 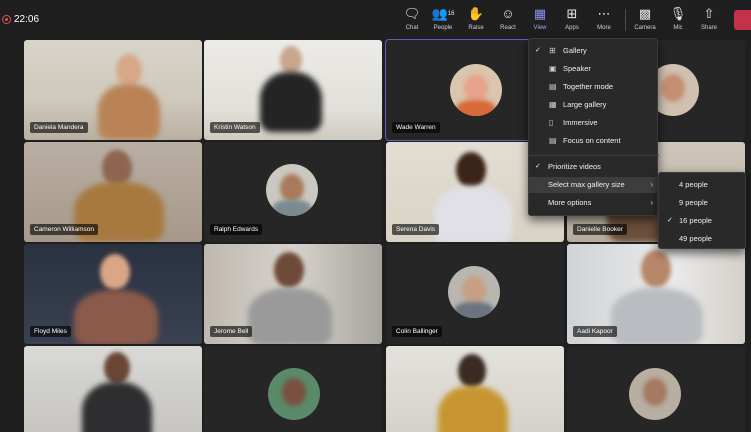 What do you see at coordinates (604, 28) in the screenshot?
I see `more-label: More` at bounding box center [604, 28].